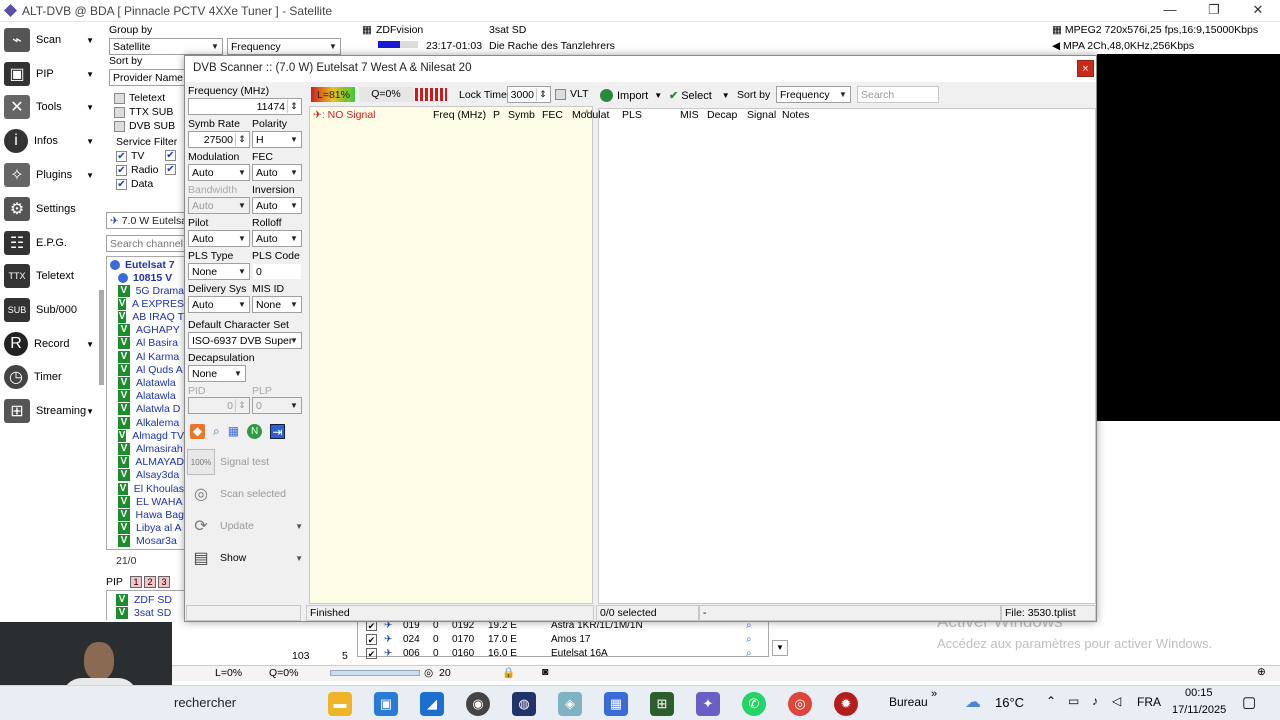 The image size is (1280, 720). What do you see at coordinates (1051, 701) in the screenshot?
I see `chevron-up-icon: ⌃` at bounding box center [1051, 701].